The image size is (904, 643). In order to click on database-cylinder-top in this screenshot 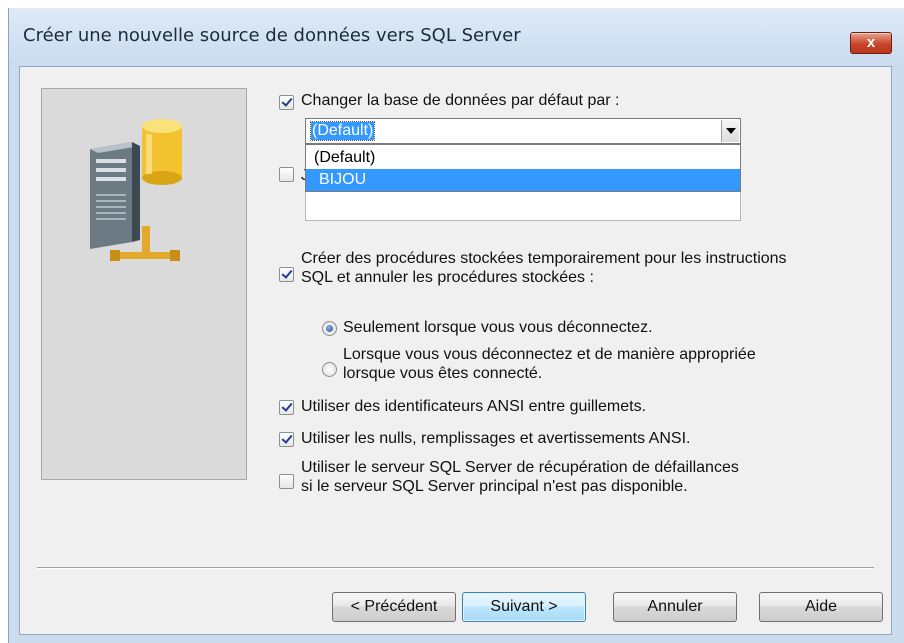, I will do `click(162, 126)`.